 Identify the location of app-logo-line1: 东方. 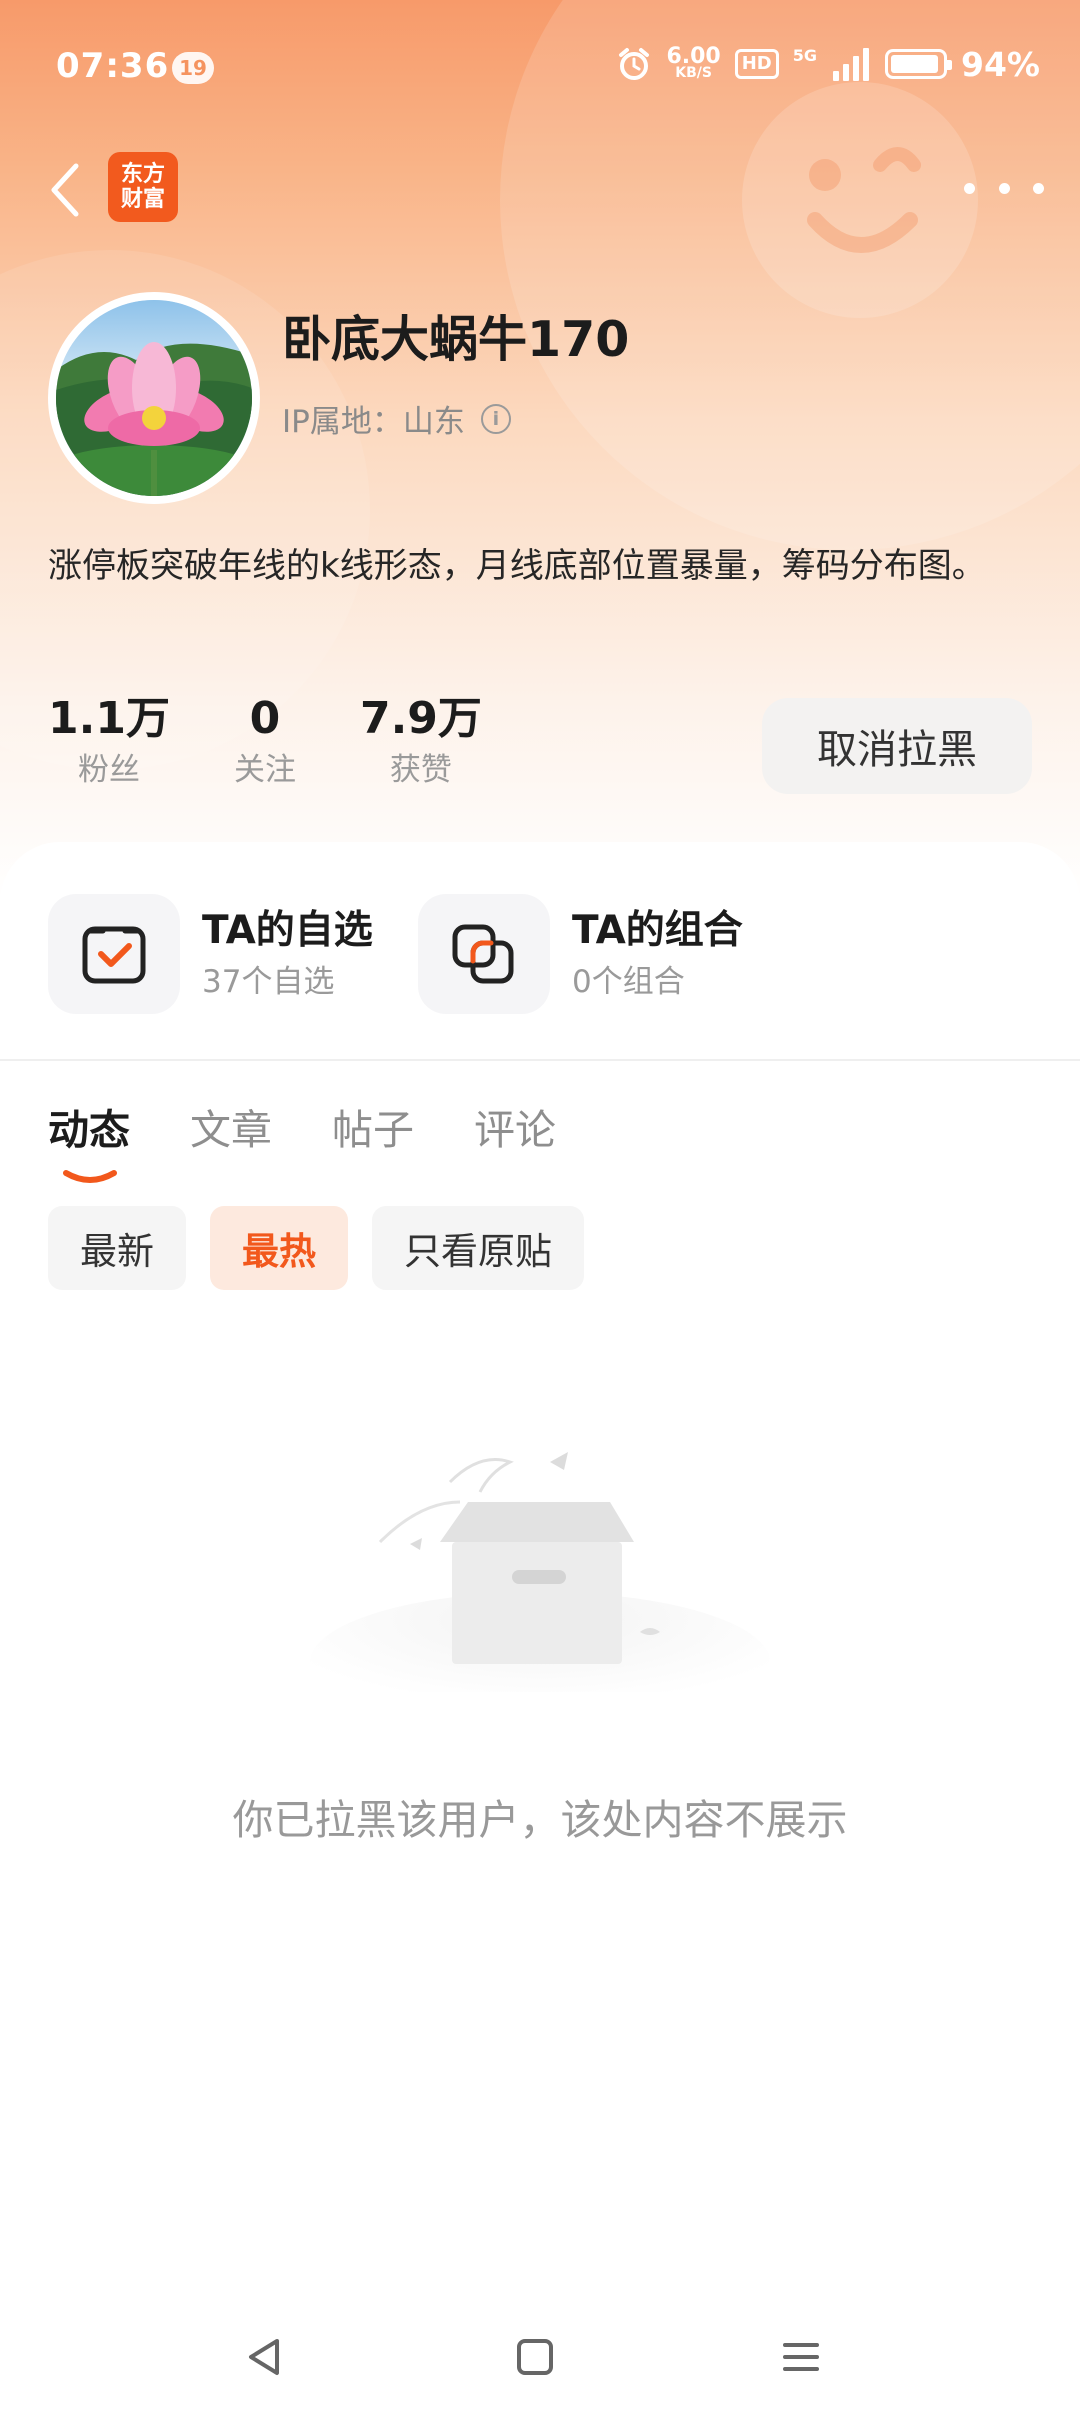
(142, 174).